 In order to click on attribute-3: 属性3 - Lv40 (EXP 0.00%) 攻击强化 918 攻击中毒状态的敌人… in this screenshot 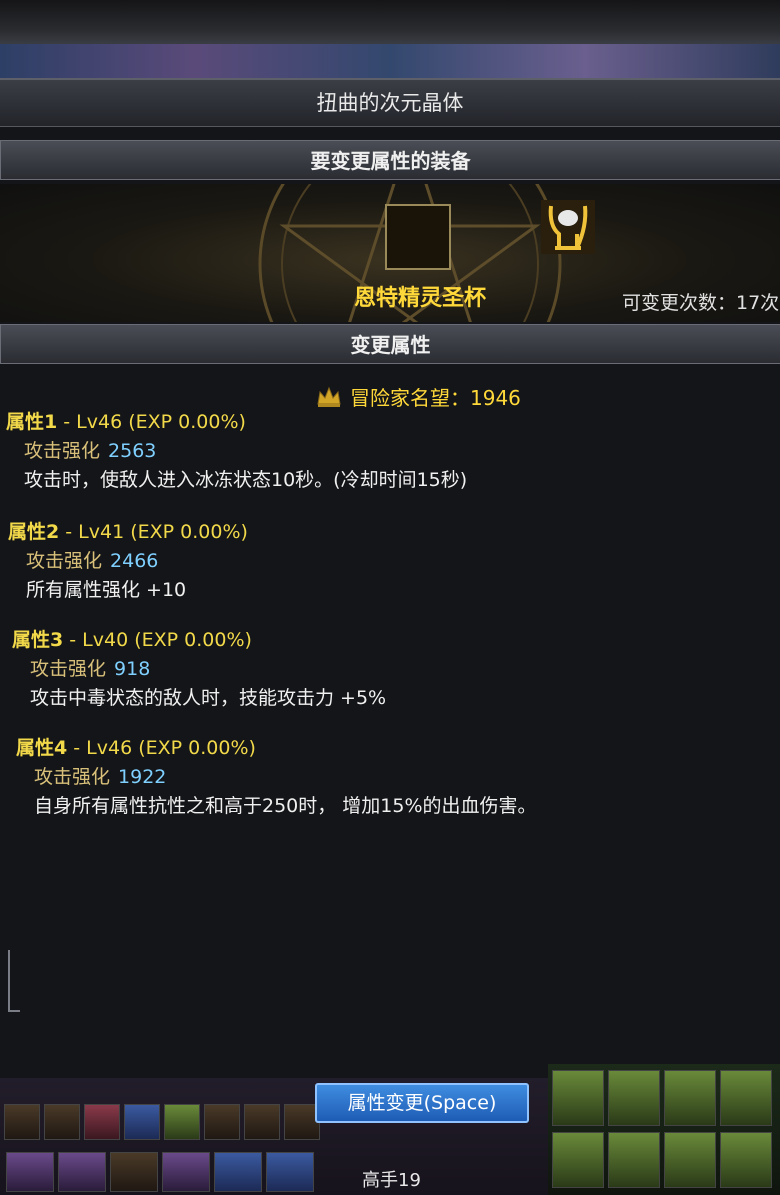, I will do `click(199, 669)`.